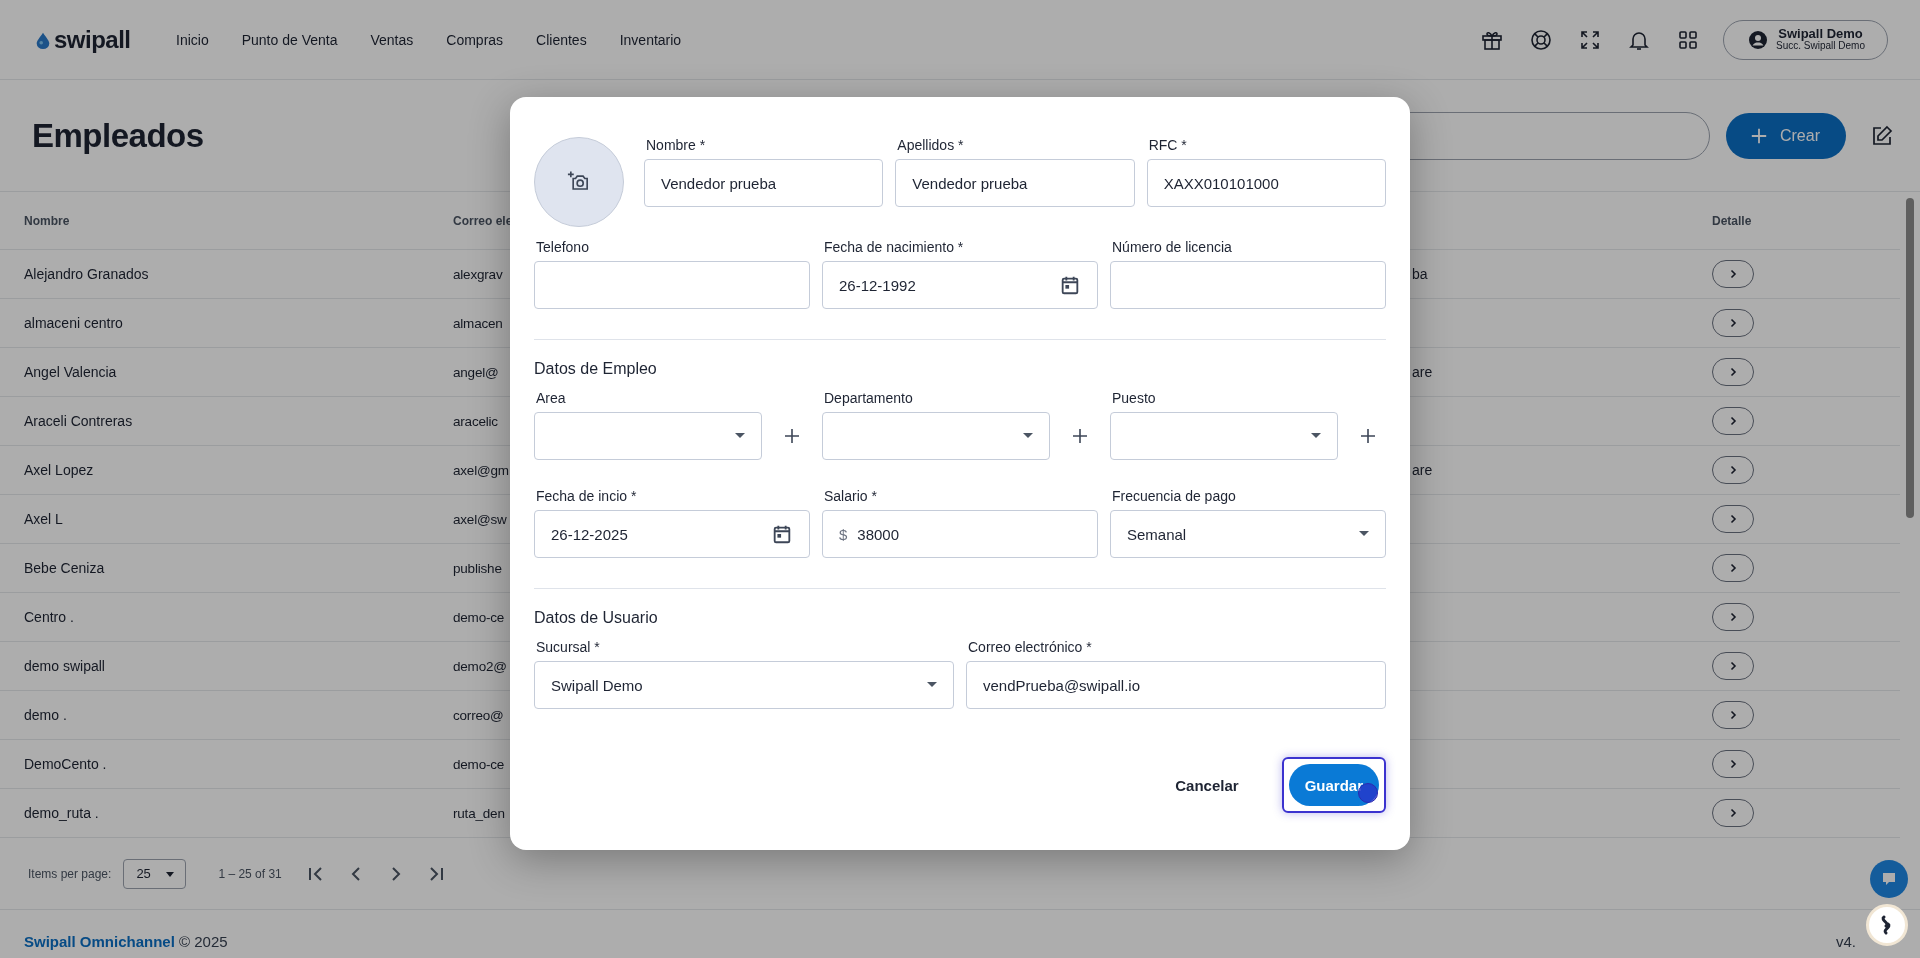 The height and width of the screenshot is (958, 1920). Describe the element at coordinates (744, 685) in the screenshot. I see `select-field: Swipall Demo` at that location.